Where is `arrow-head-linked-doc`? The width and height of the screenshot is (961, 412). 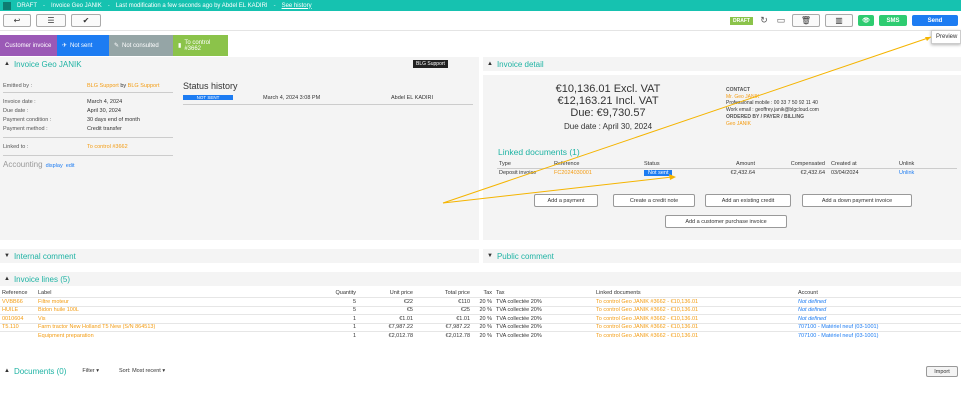
arrow-head-linked-doc is located at coordinates (672, 177).